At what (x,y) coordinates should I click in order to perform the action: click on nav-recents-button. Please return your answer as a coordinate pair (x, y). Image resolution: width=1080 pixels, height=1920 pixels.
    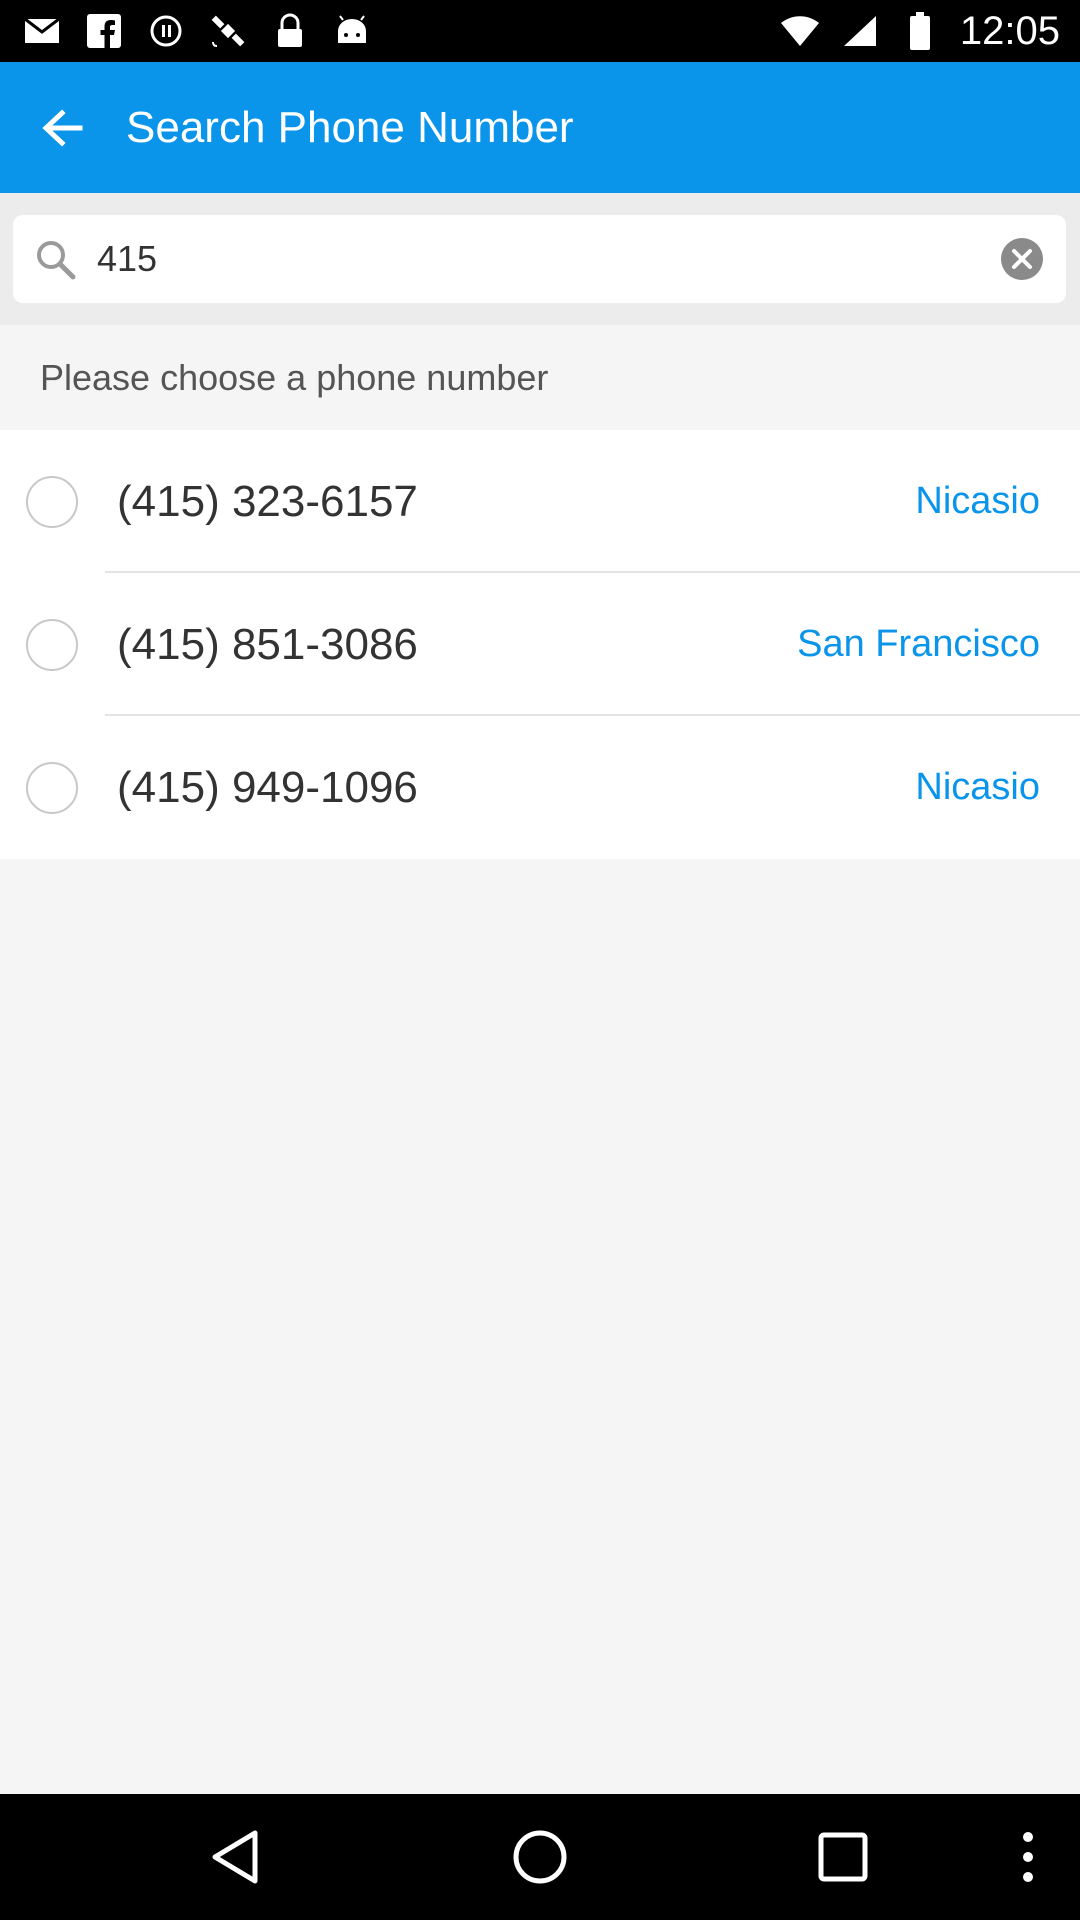
    Looking at the image, I should click on (843, 1857).